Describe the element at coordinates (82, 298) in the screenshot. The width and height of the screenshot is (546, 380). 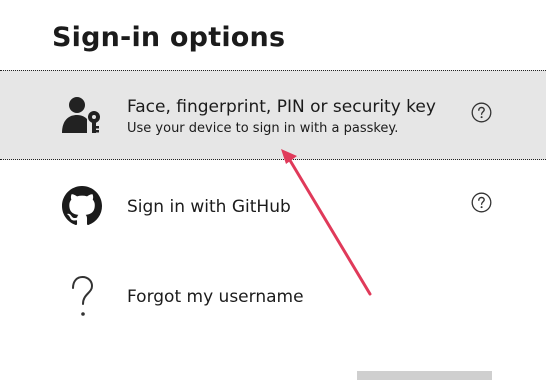
I see `question-mark-icon` at that location.